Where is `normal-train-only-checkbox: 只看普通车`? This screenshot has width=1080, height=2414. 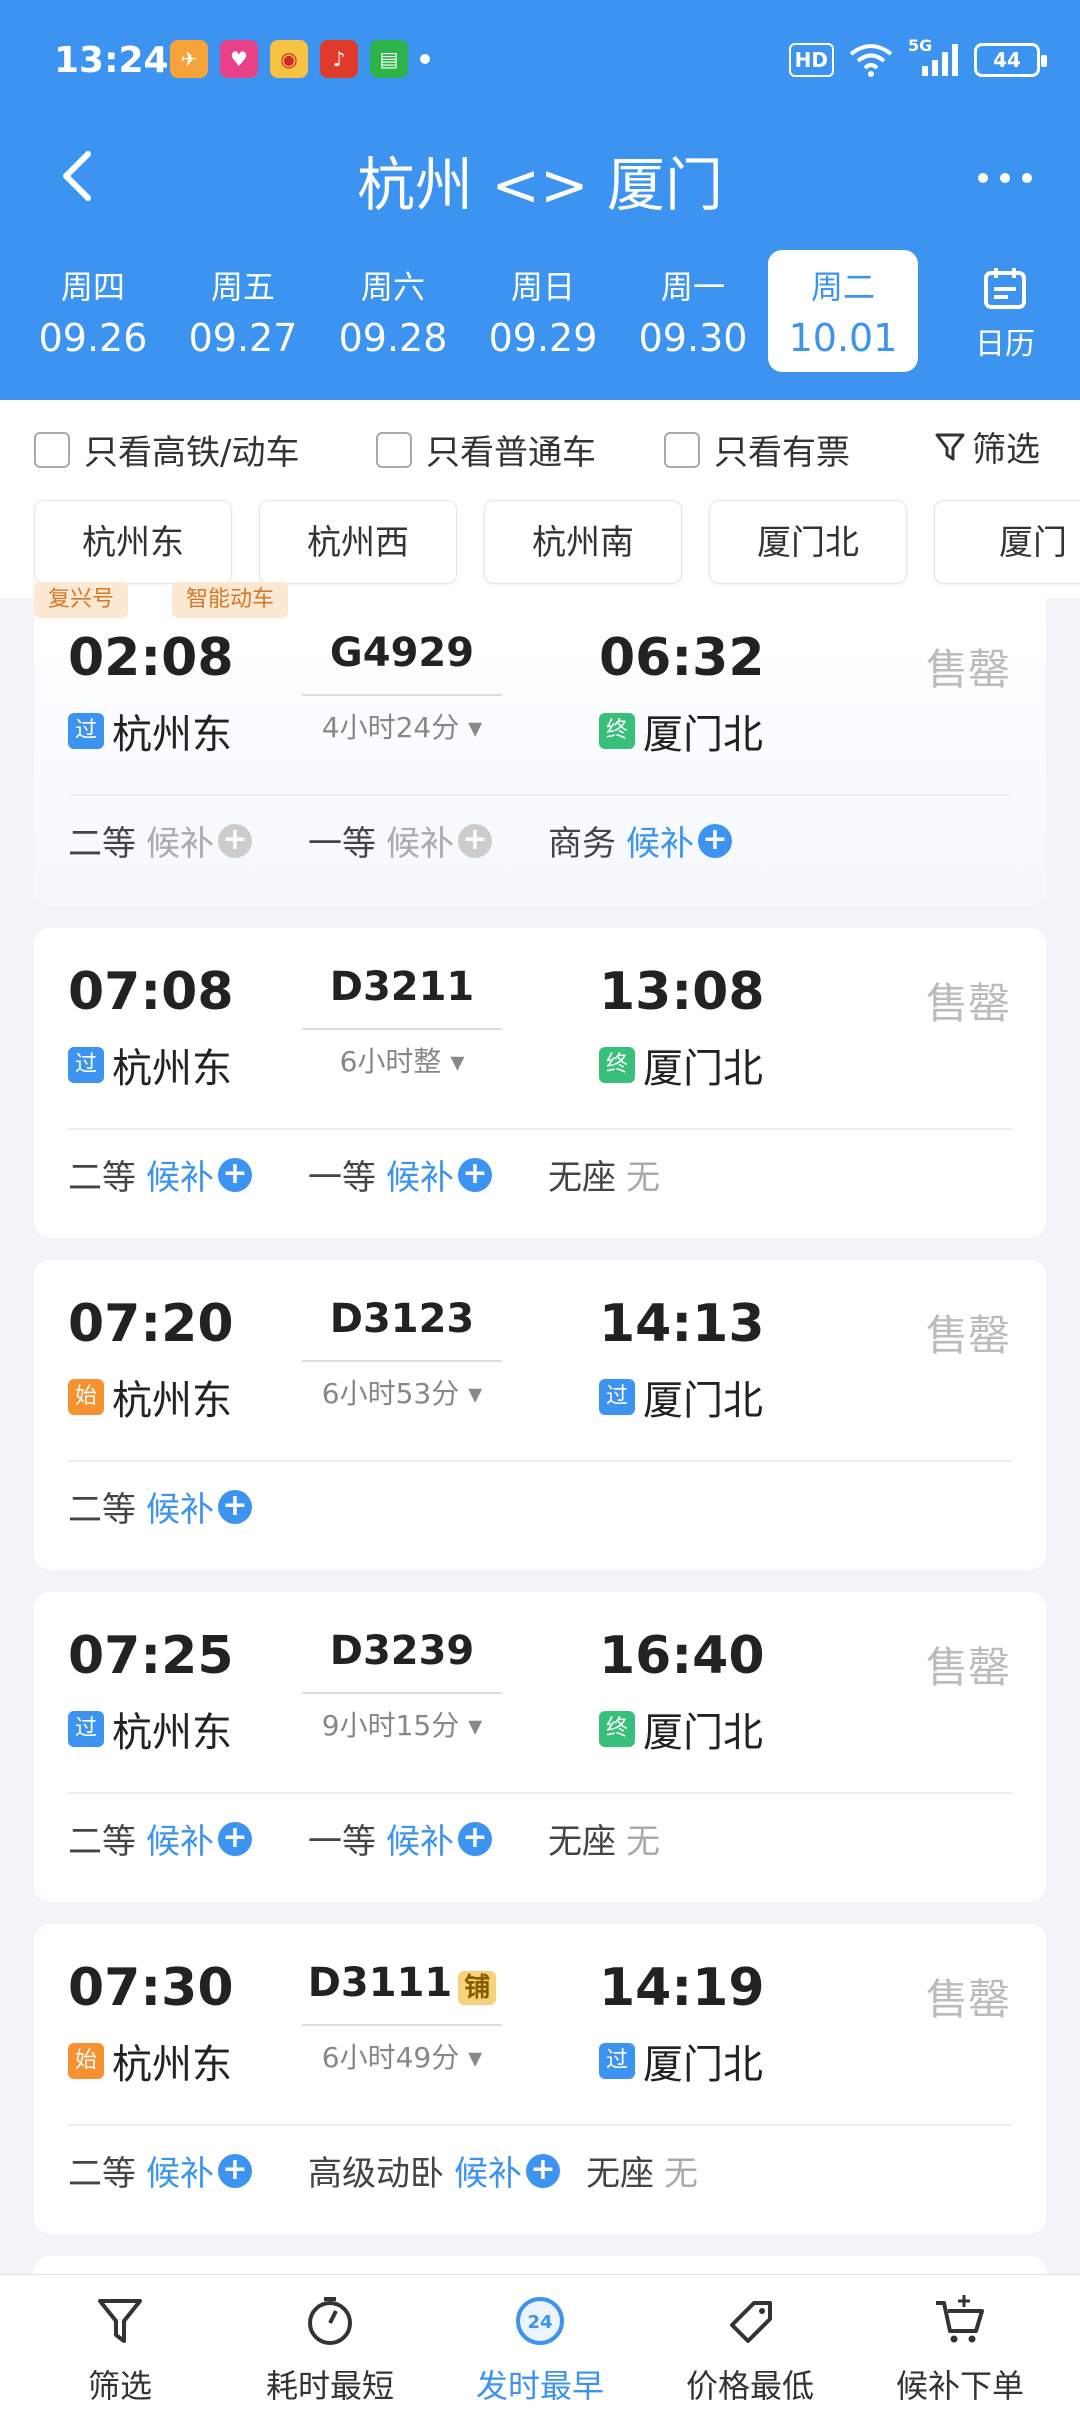
normal-train-only-checkbox: 只看普通车 is located at coordinates (486, 449).